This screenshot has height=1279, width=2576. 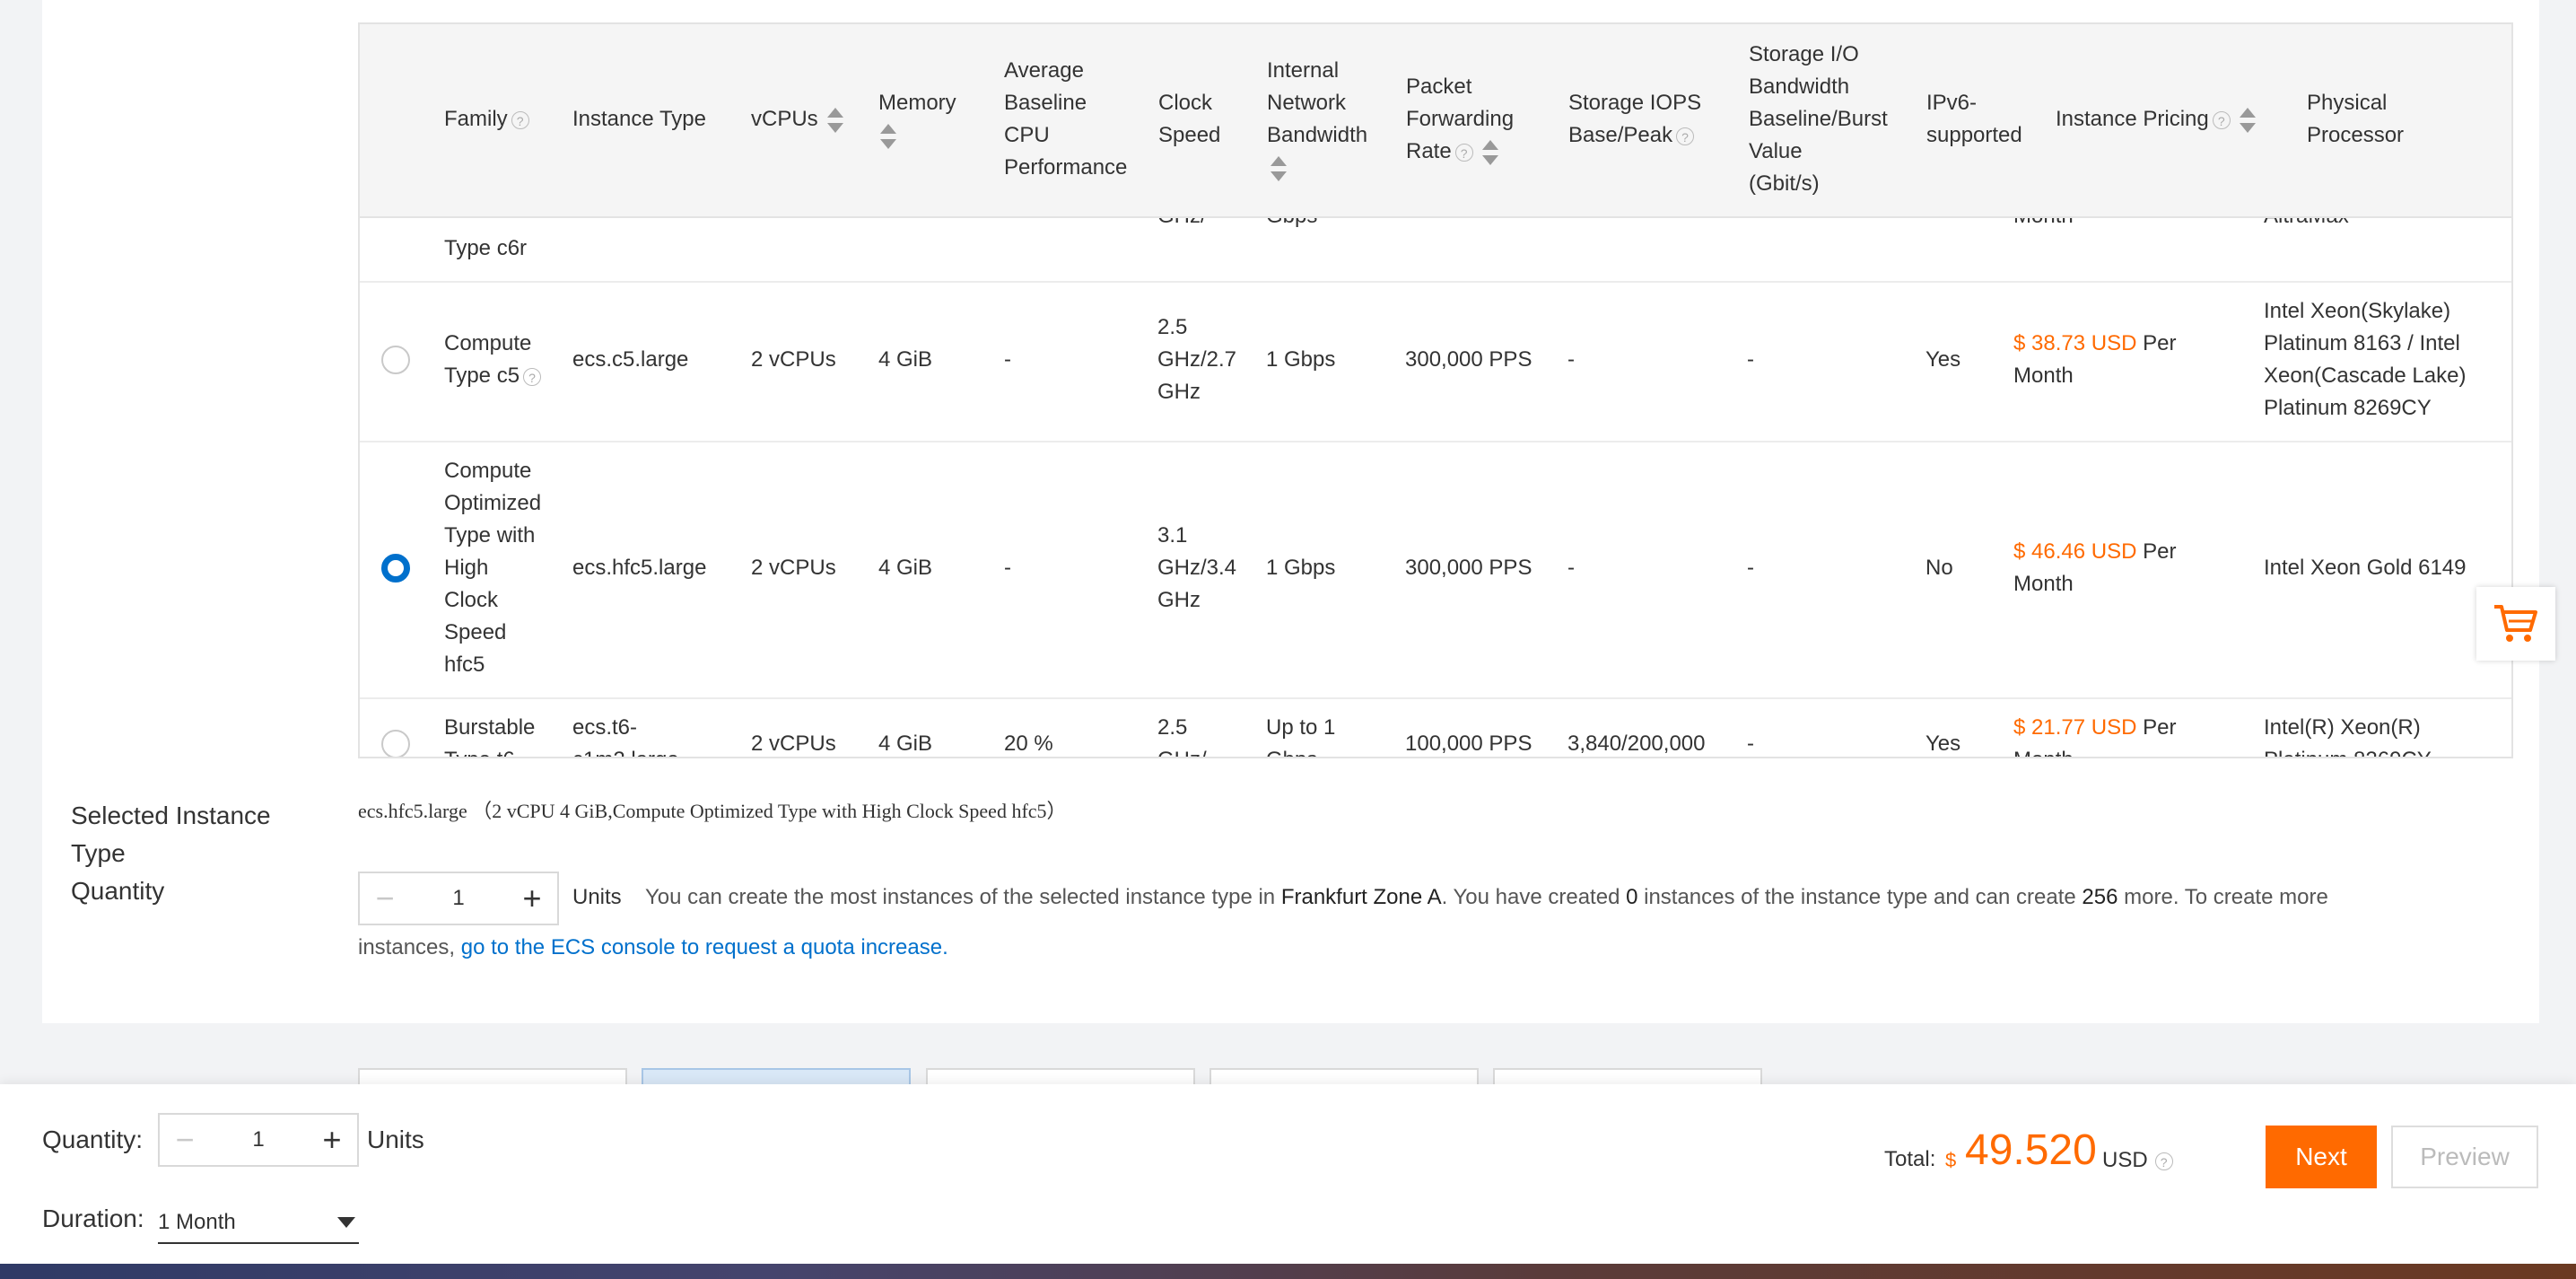 I want to click on quantity-stepper: − 1 +, so click(x=458, y=898).